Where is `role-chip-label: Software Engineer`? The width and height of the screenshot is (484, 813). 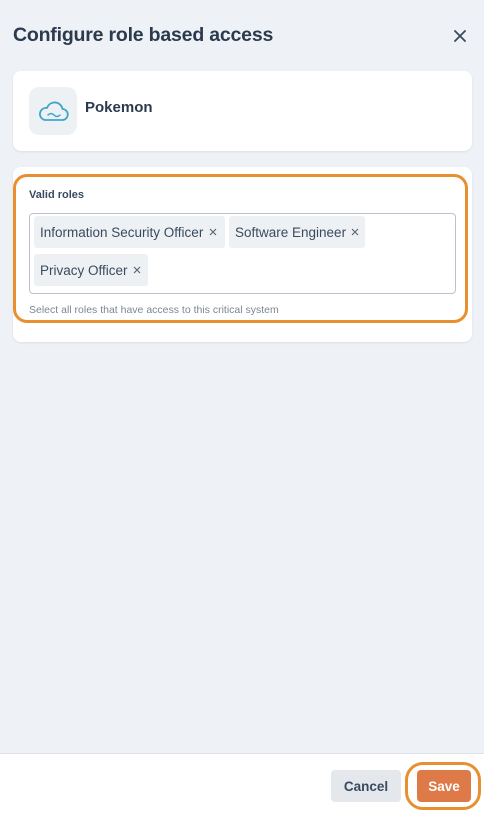
role-chip-label: Software Engineer is located at coordinates (291, 232).